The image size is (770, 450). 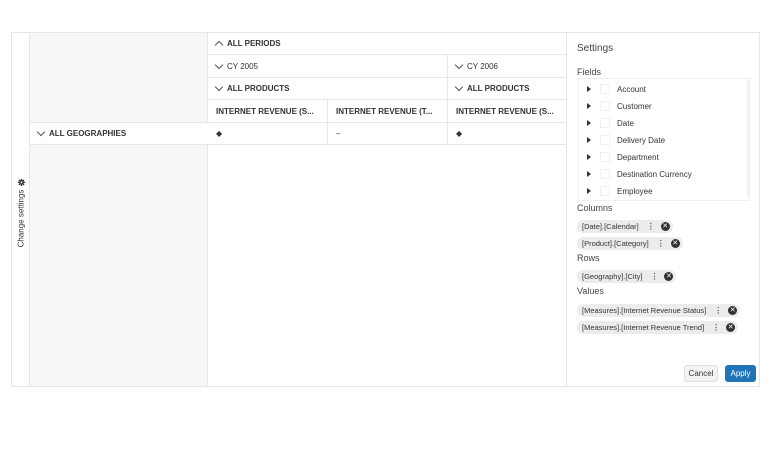 What do you see at coordinates (219, 45) in the screenshot?
I see `chevron-up-icon` at bounding box center [219, 45].